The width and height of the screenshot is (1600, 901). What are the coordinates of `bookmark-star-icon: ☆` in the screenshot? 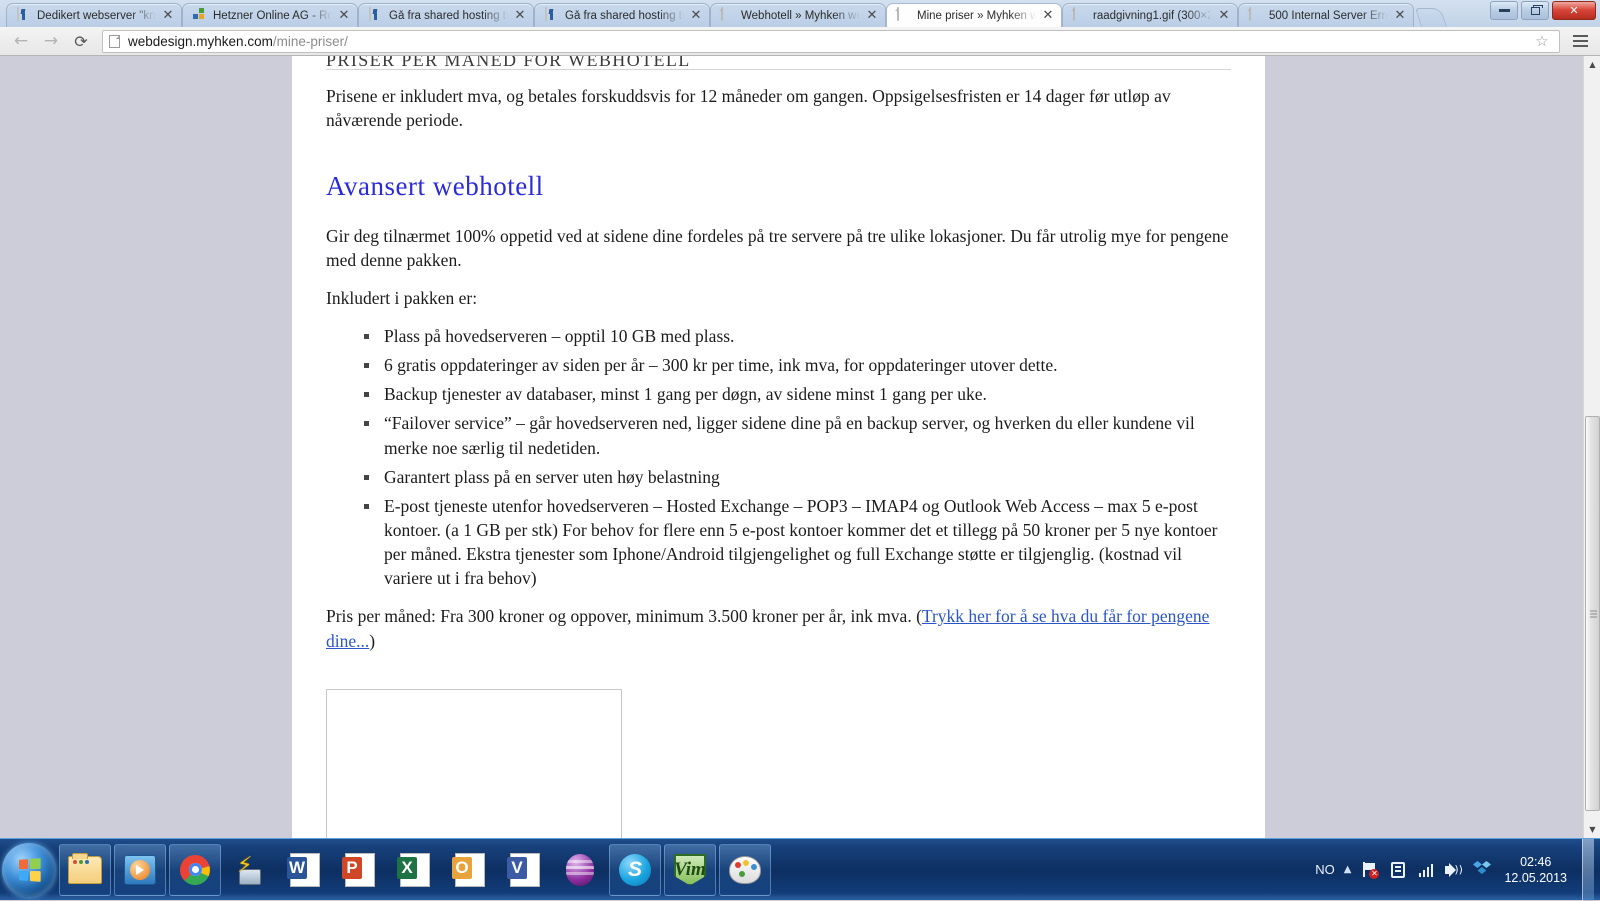 It's located at (1542, 41).